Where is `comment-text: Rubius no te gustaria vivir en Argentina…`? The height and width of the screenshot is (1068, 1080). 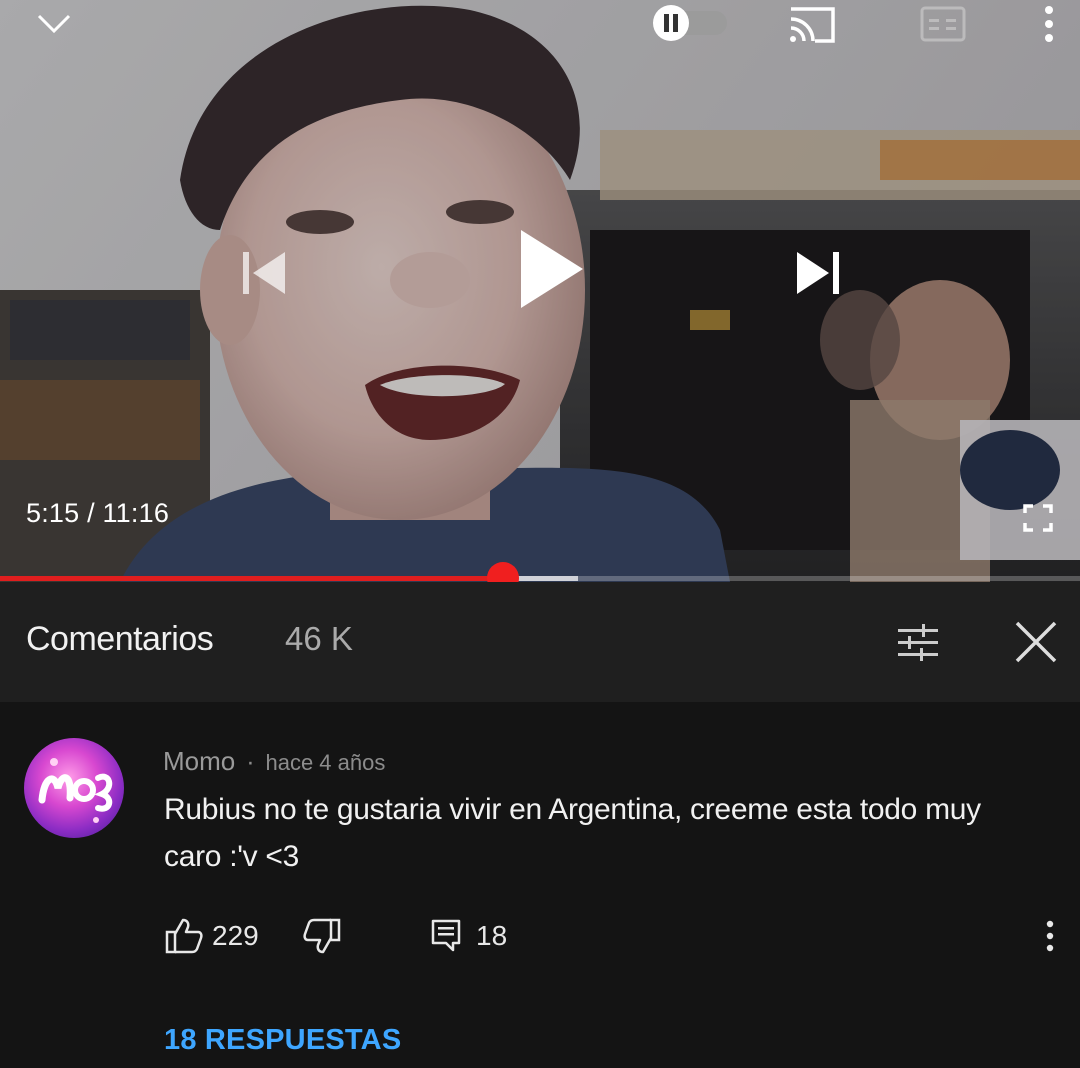 comment-text: Rubius no te gustaria vivir en Argentina… is located at coordinates (572, 833).